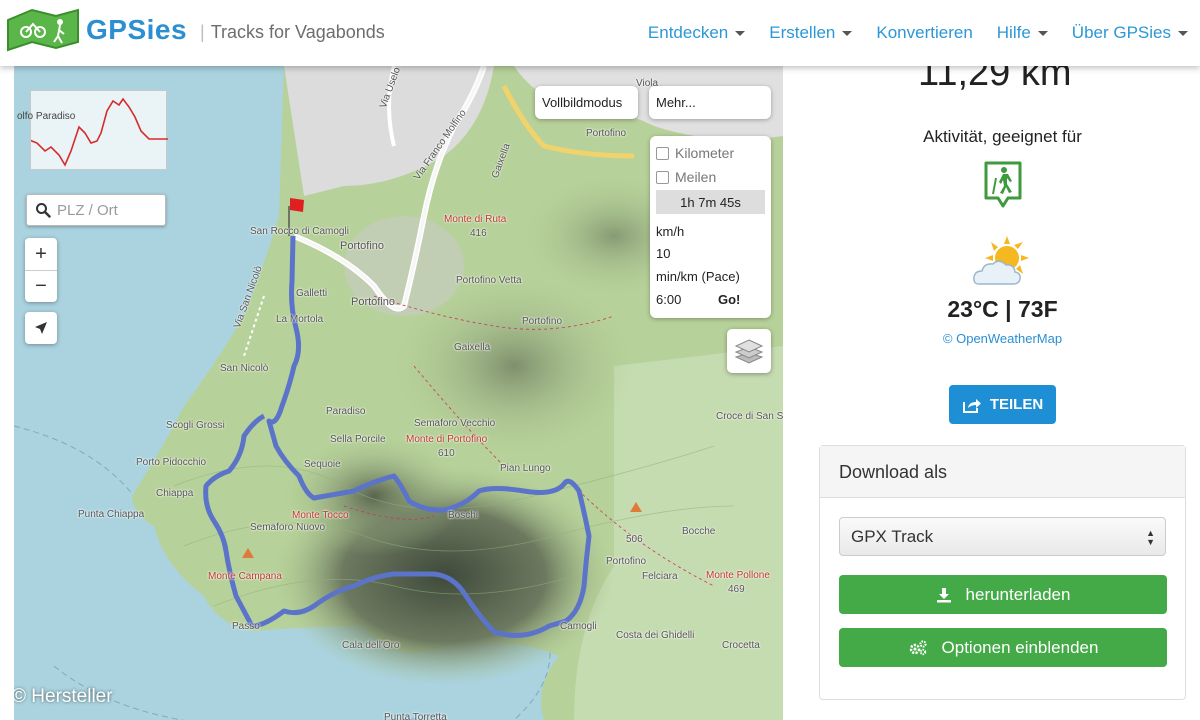 Image resolution: width=1200 pixels, height=720 pixels. What do you see at coordinates (41, 286) in the screenshot?
I see `zoom-out-button: −` at bounding box center [41, 286].